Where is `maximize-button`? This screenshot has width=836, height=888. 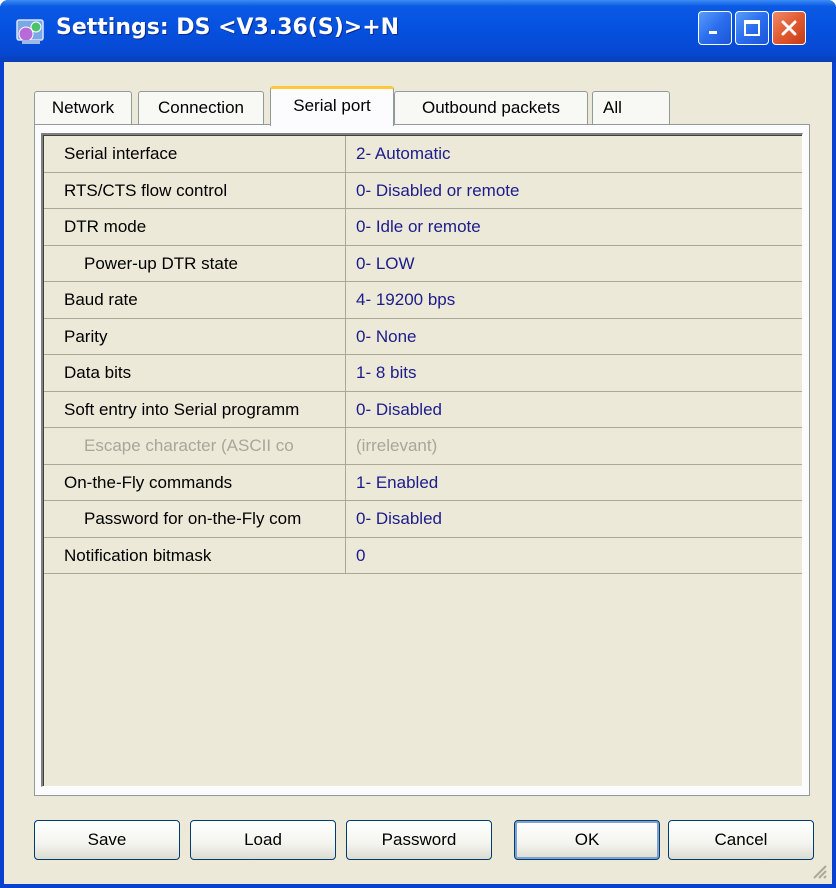
maximize-button is located at coordinates (752, 28).